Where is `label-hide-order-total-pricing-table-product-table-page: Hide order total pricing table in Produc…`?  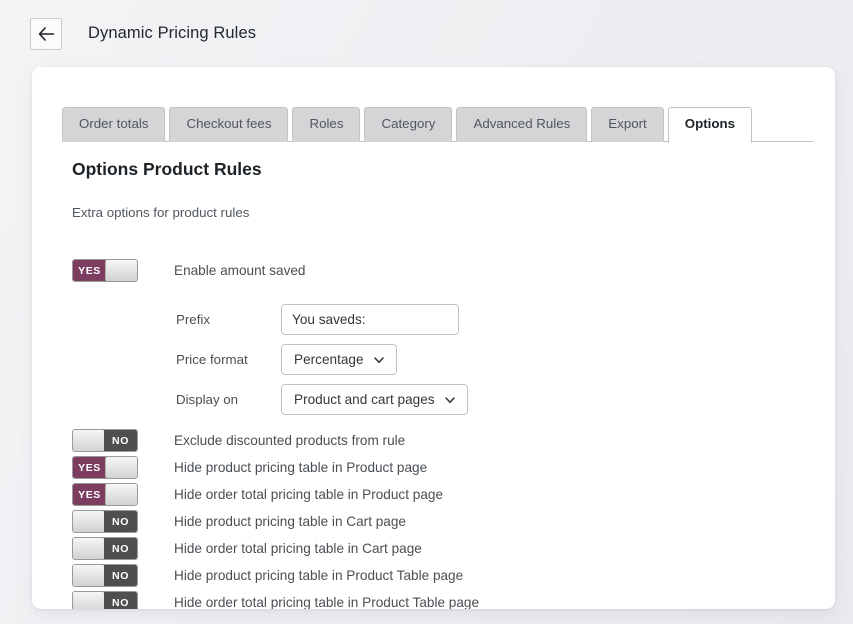 label-hide-order-total-pricing-table-product-table-page: Hide order total pricing table in Produc… is located at coordinates (327, 602).